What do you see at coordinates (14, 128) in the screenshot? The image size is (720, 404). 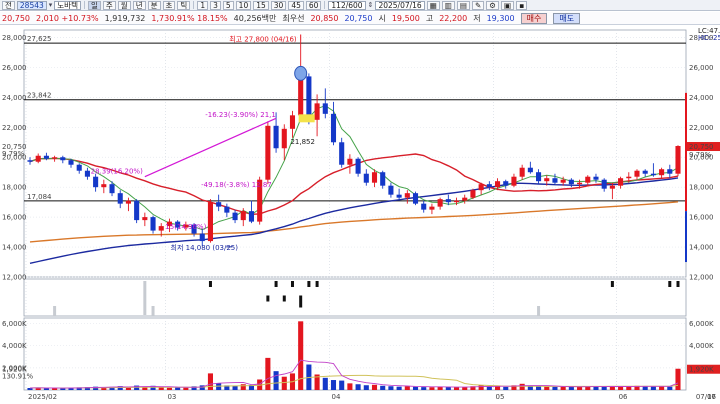 I see `price-axis-tick-left: 22,000` at bounding box center [14, 128].